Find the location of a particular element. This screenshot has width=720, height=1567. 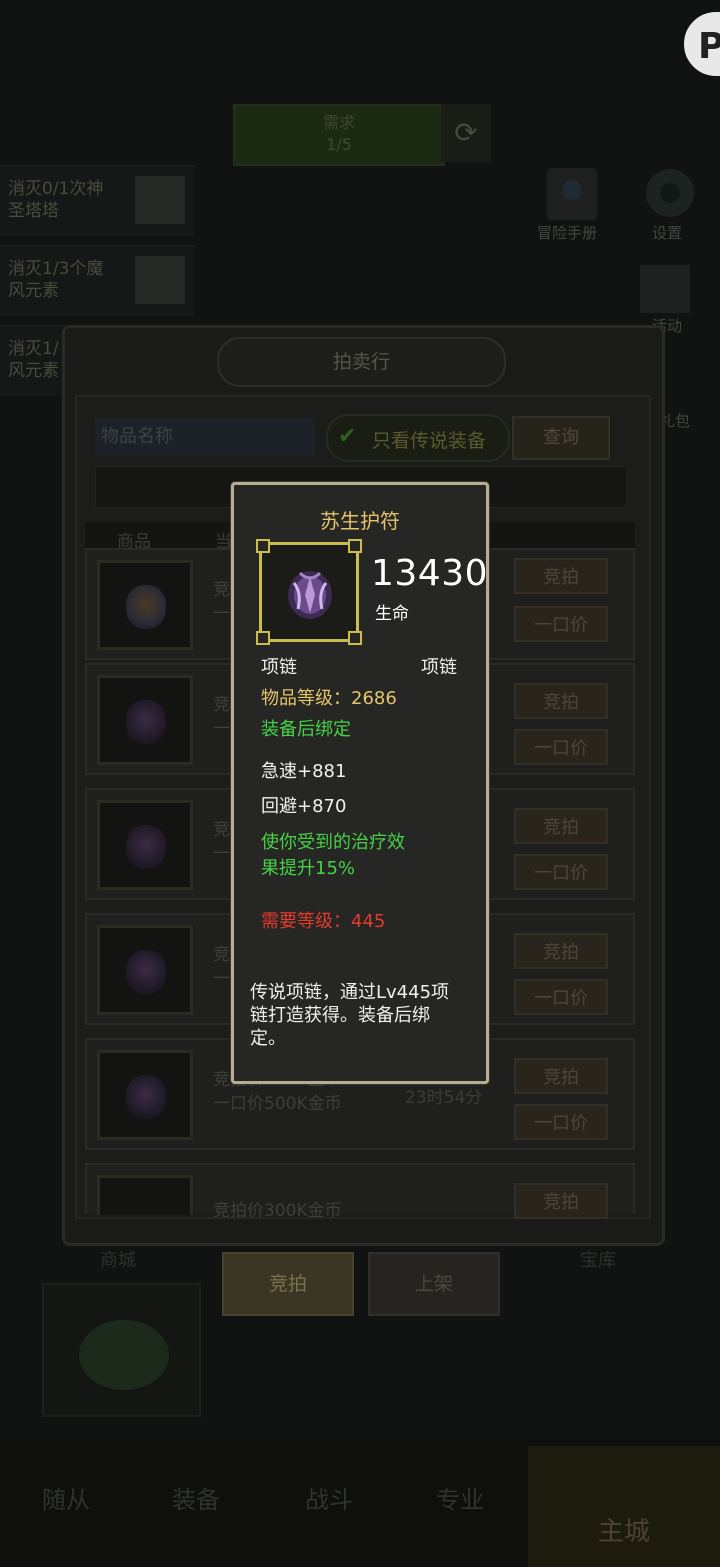

nav-main-city-label: 主城 is located at coordinates (624, 1532).